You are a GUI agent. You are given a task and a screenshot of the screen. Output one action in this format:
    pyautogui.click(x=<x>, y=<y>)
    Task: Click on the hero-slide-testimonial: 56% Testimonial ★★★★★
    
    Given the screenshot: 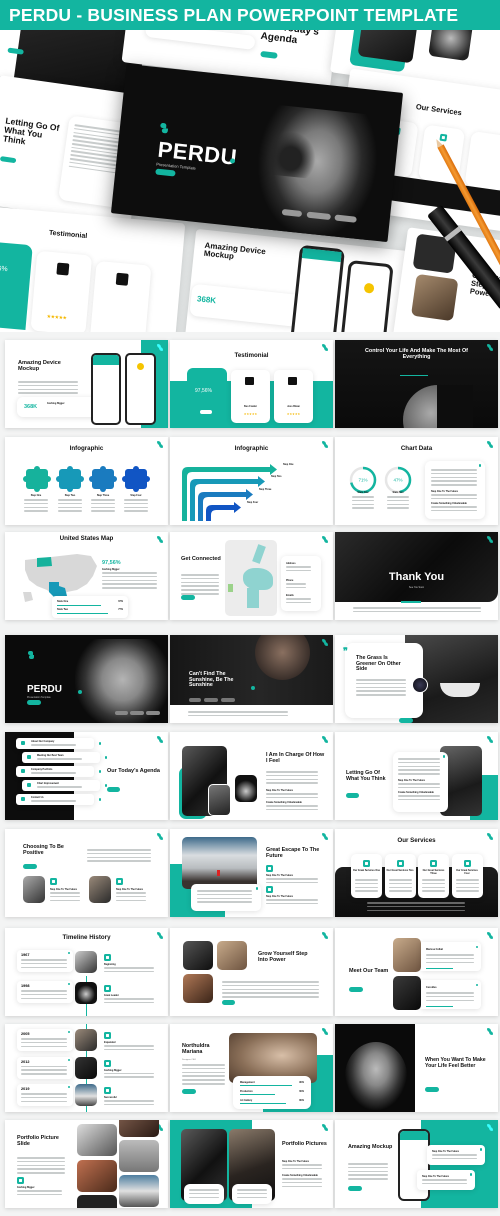 What is the action you would take?
    pyautogui.click(x=93, y=269)
    